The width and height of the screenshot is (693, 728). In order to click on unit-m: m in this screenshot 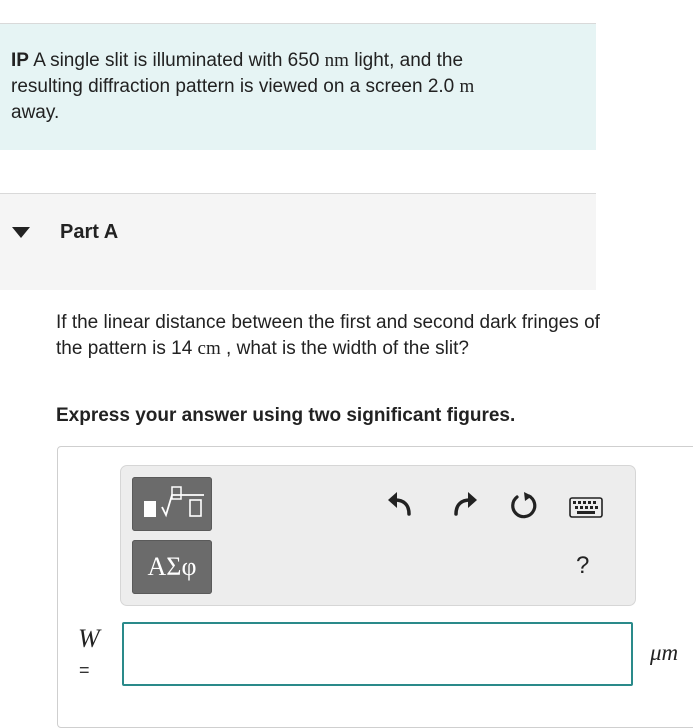, I will do `click(467, 86)`.